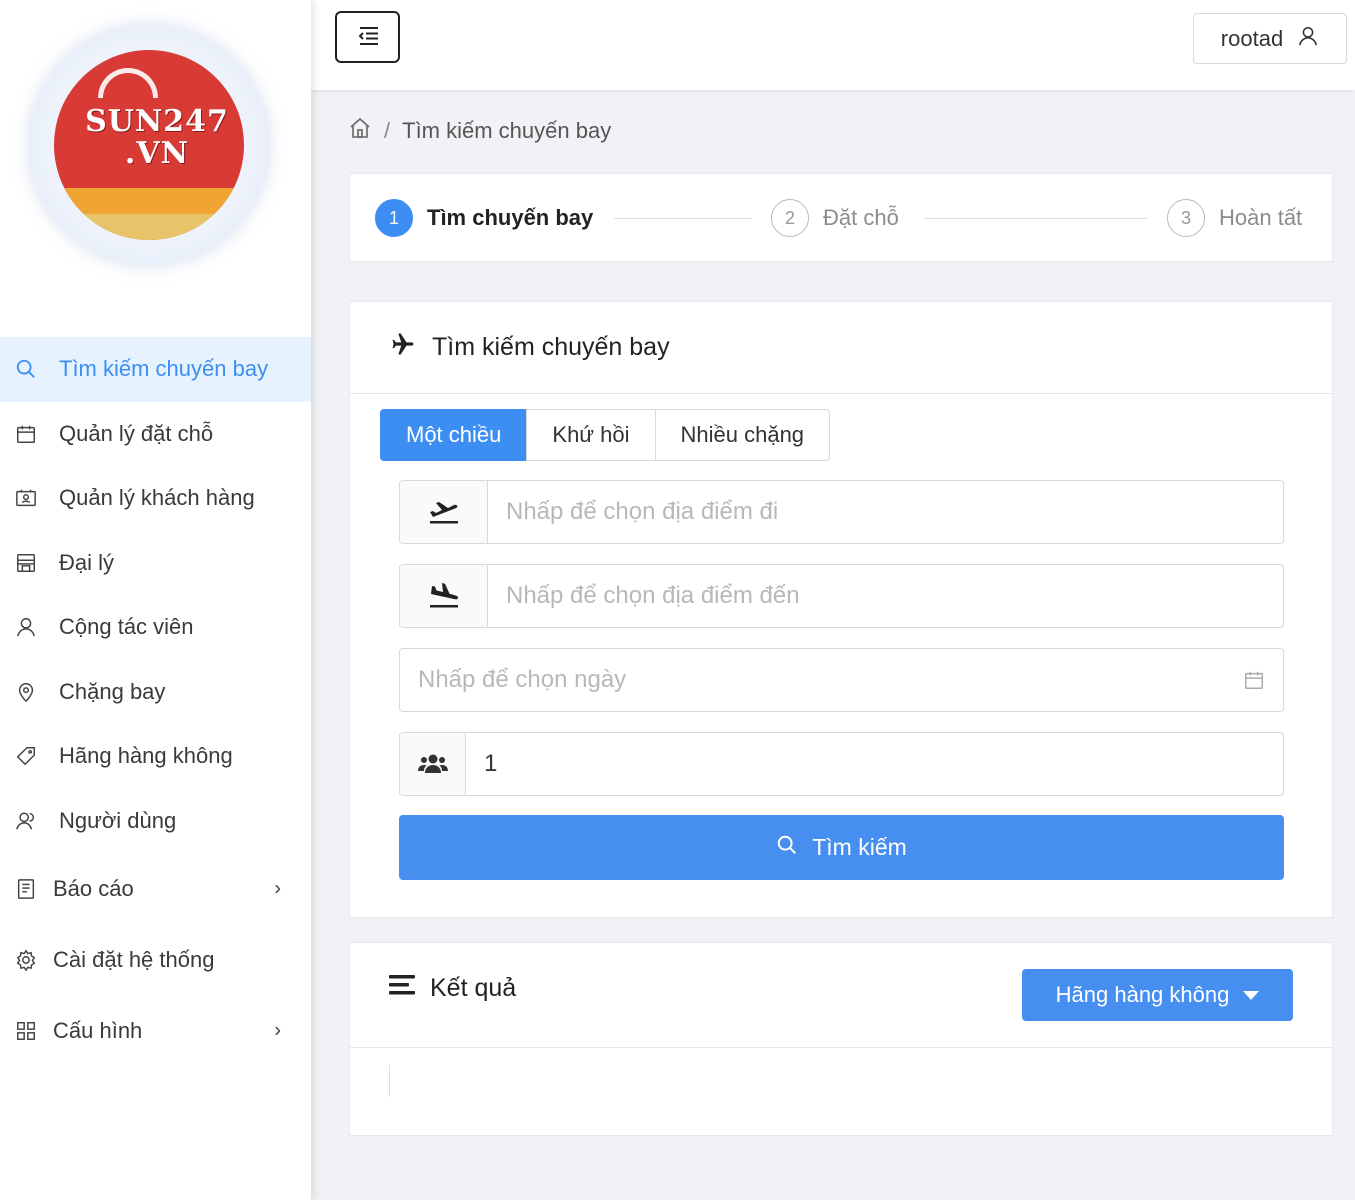  Describe the element at coordinates (146, 756) in the screenshot. I see `sidebar-item-label: Hãng hàng không` at that location.